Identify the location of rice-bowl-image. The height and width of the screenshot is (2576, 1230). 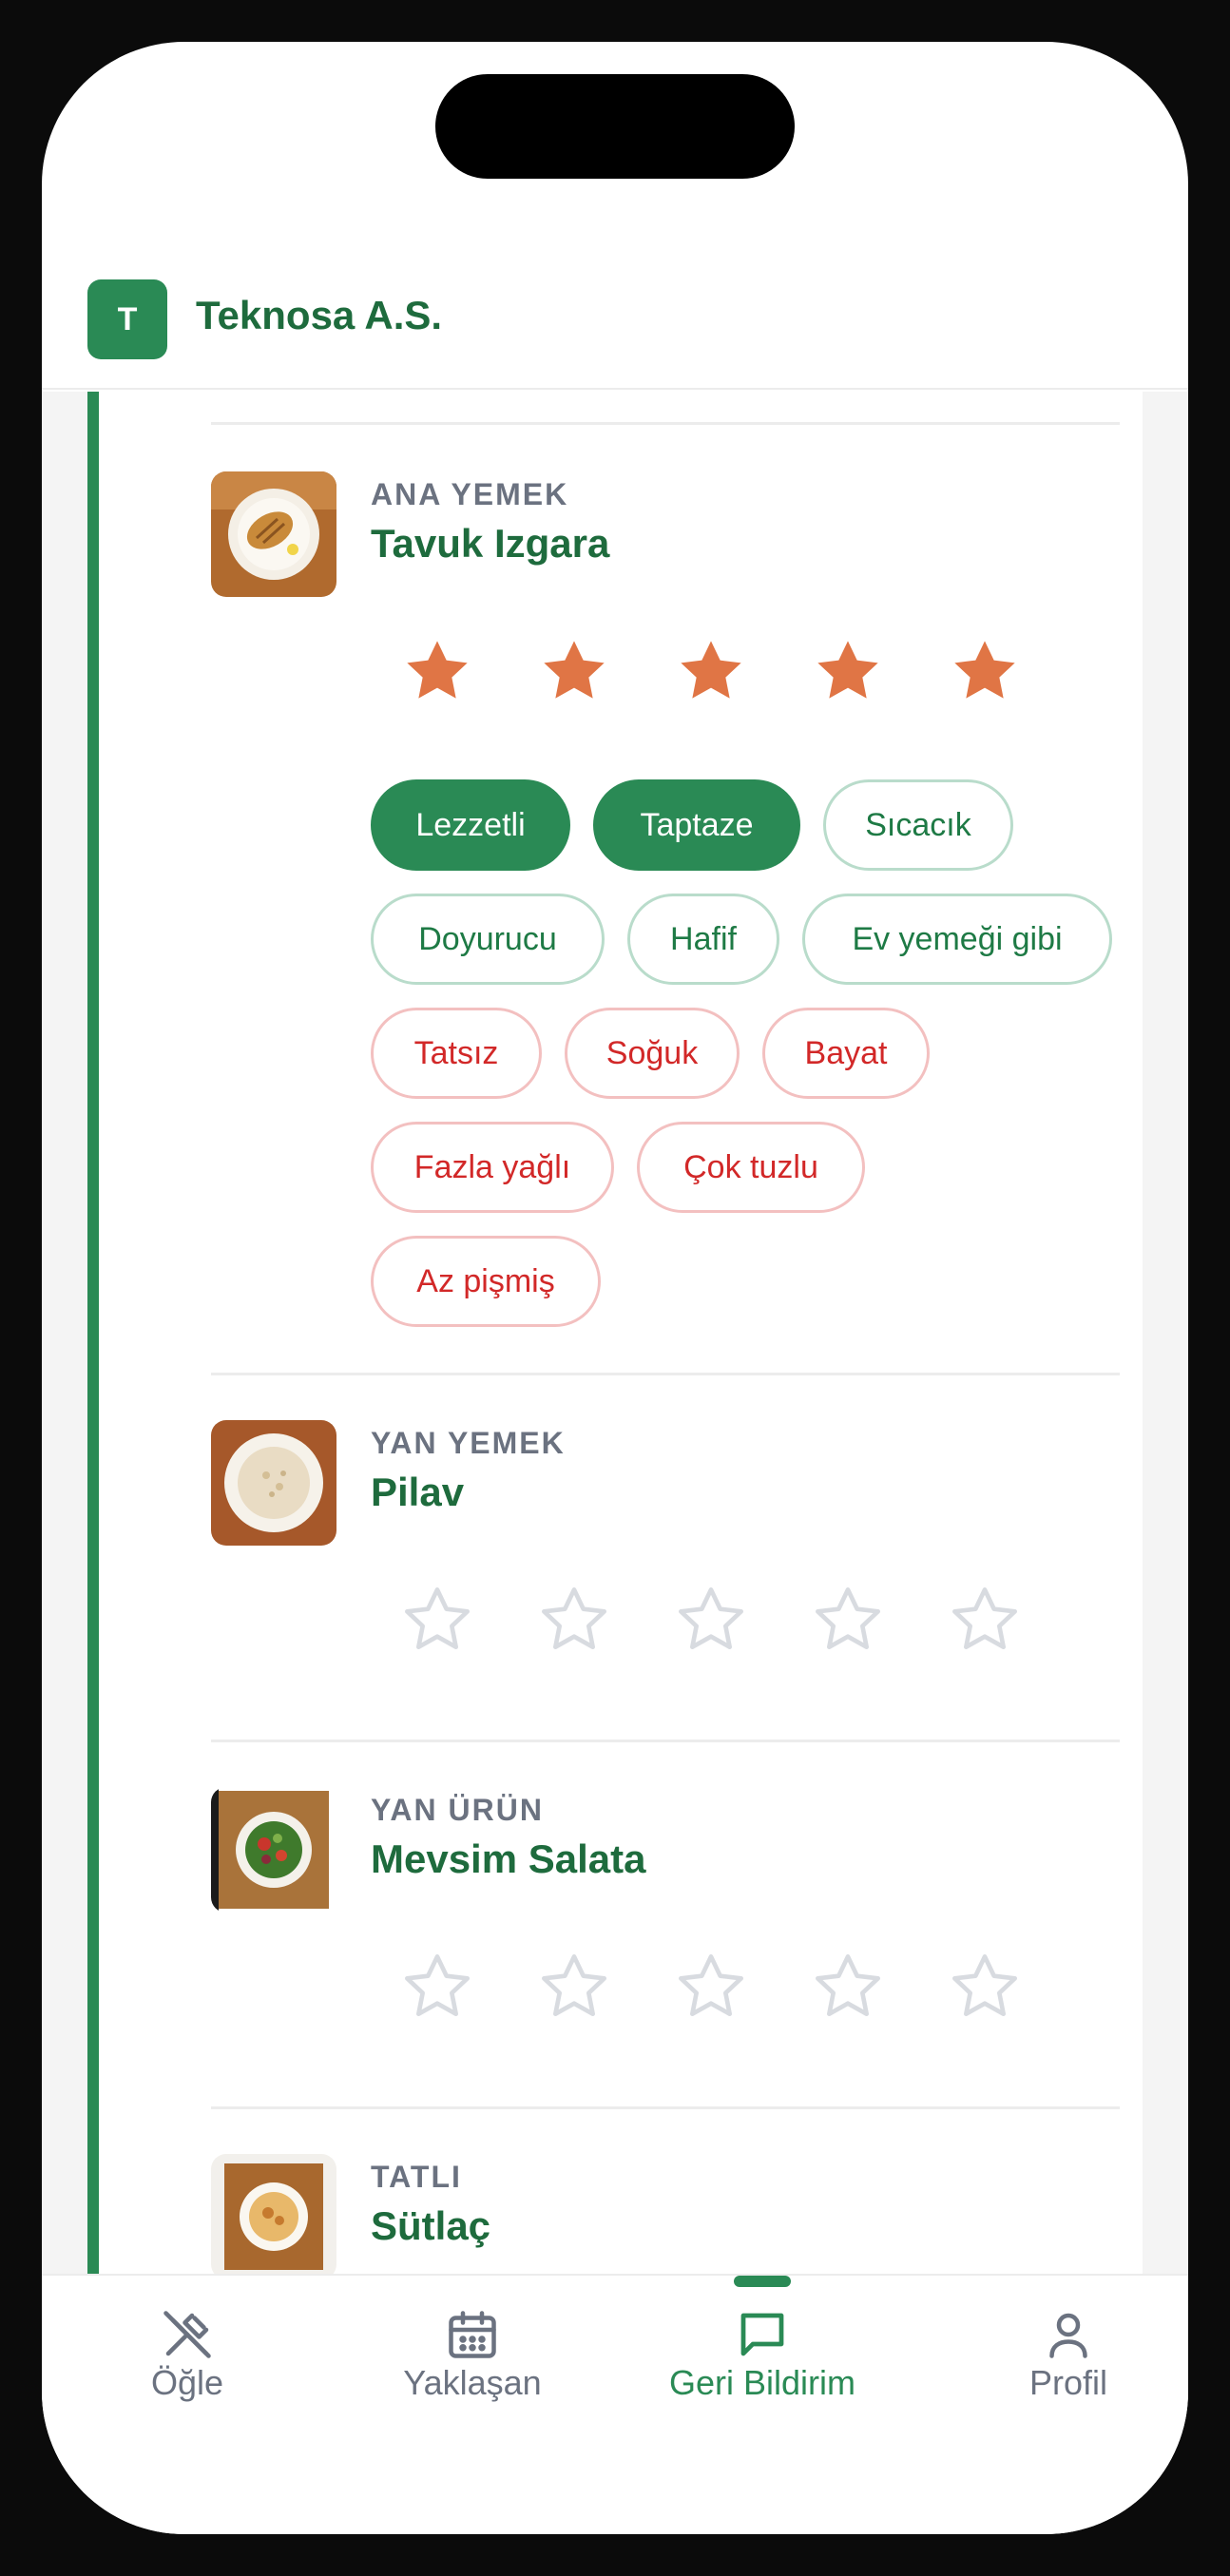
(274, 1483).